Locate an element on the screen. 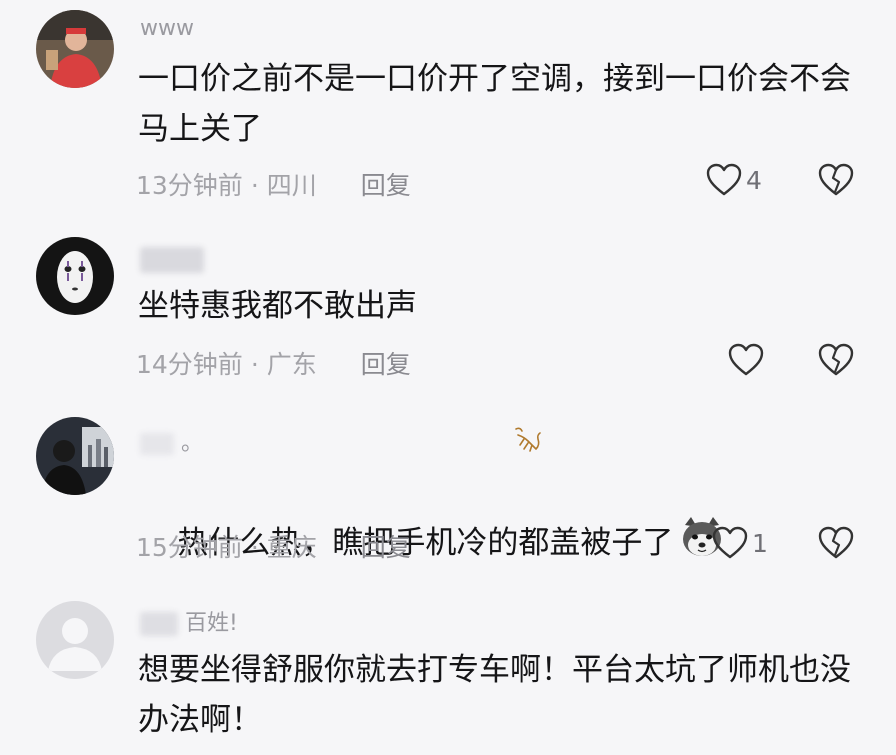 This screenshot has height=755, width=896. comment-username: 百姓! is located at coordinates (189, 621).